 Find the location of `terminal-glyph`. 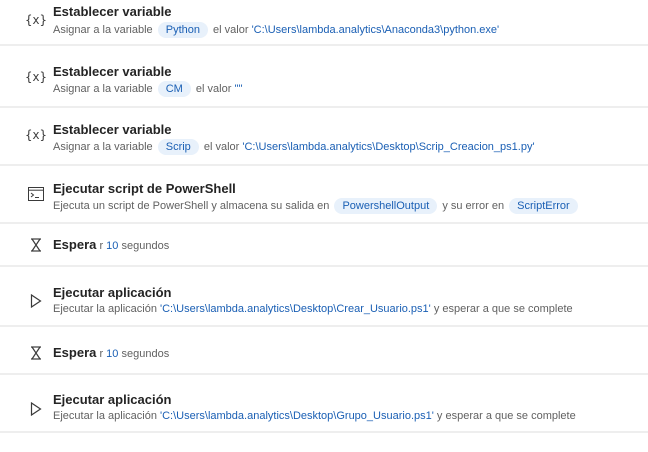

terminal-glyph is located at coordinates (36, 194).